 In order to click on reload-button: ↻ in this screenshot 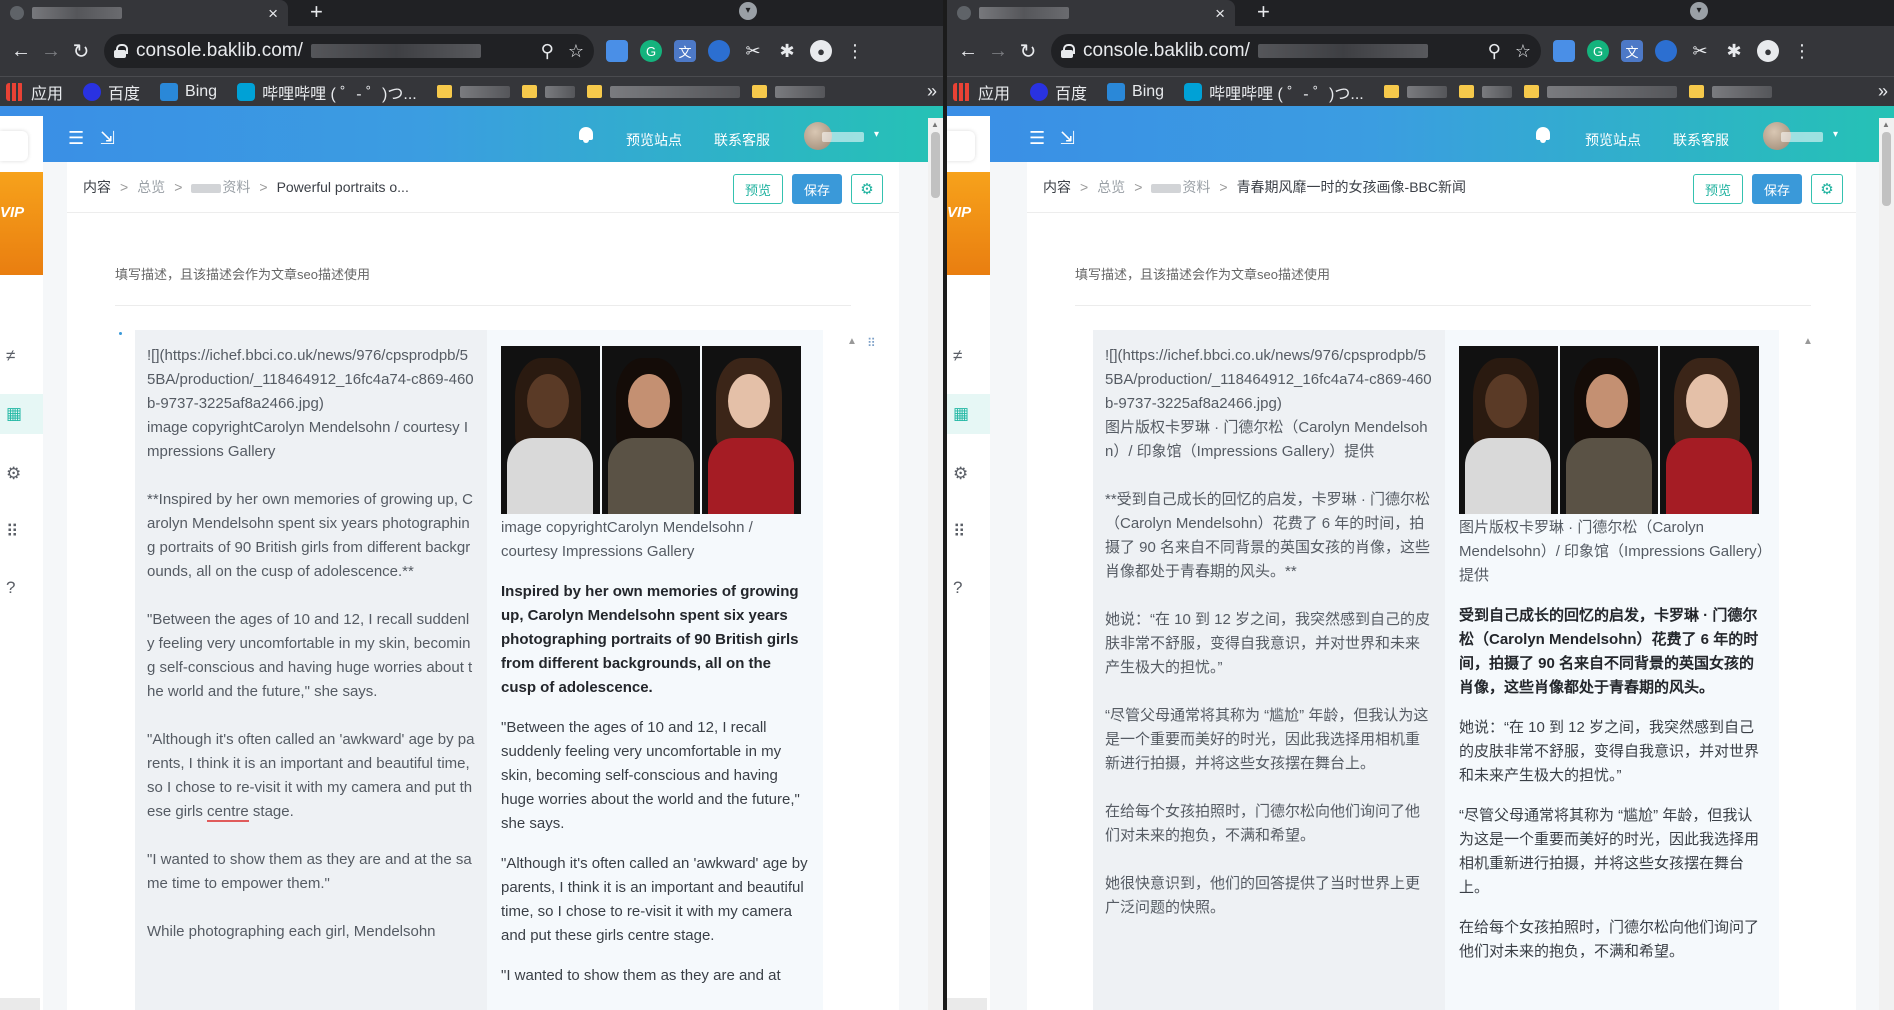, I will do `click(1028, 51)`.